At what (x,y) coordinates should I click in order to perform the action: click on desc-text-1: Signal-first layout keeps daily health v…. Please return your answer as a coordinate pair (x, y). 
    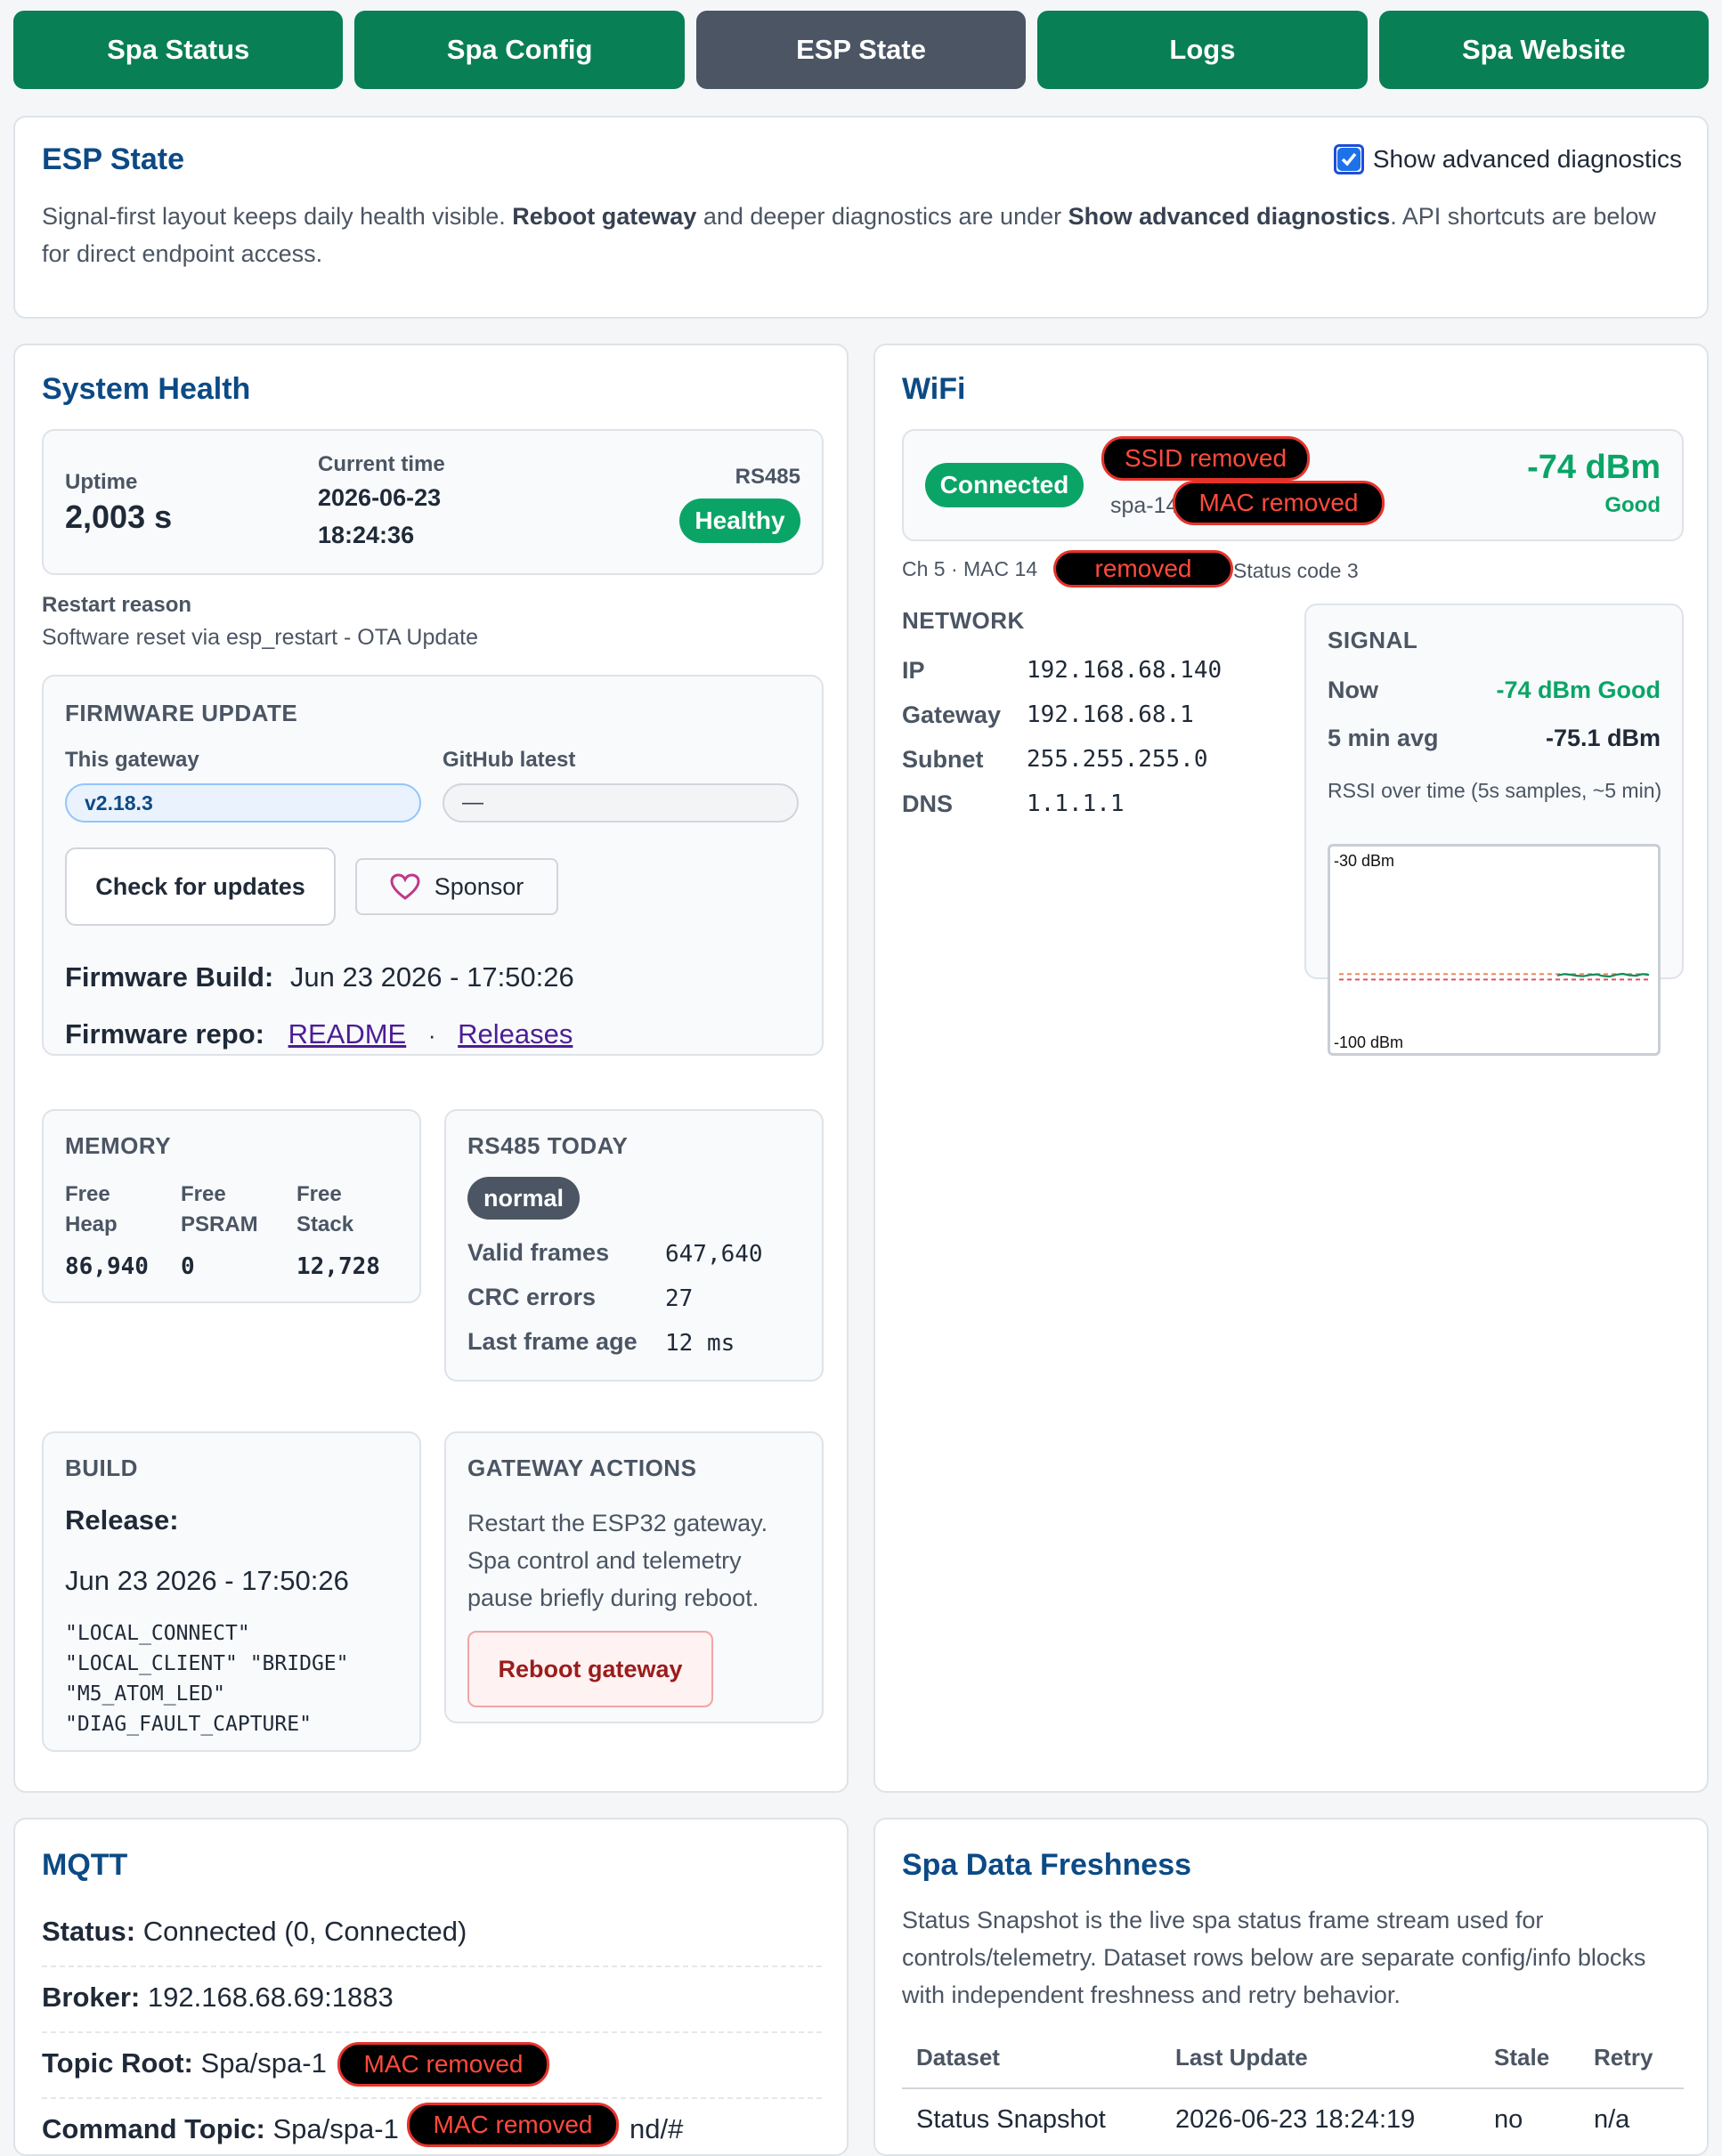
    Looking at the image, I should click on (278, 216).